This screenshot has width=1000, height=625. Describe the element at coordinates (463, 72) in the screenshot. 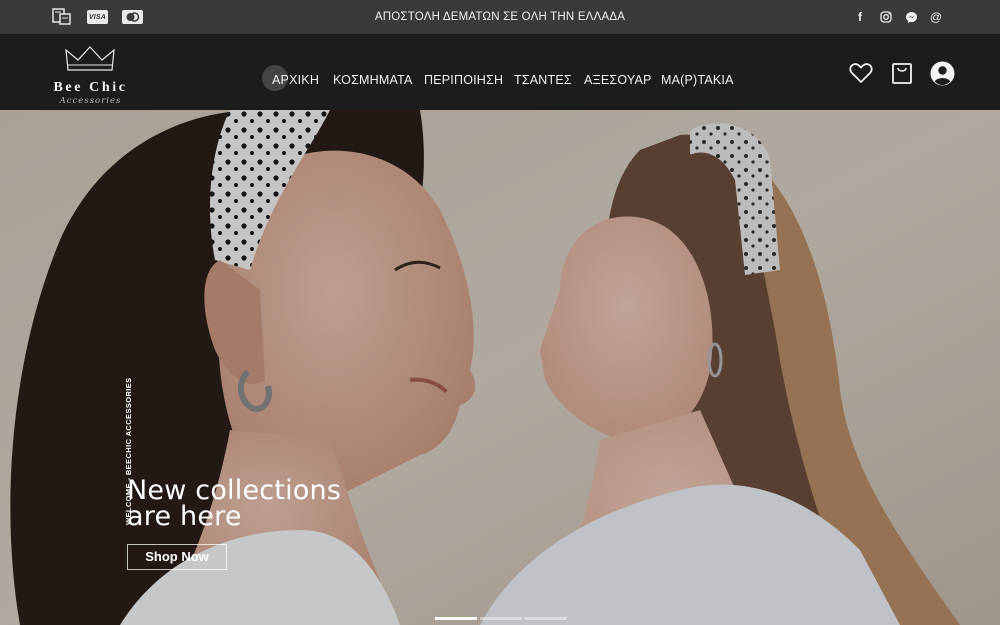

I see `nav-item-care: ΠΕΡΙΠΟΙΗΣΗ` at that location.